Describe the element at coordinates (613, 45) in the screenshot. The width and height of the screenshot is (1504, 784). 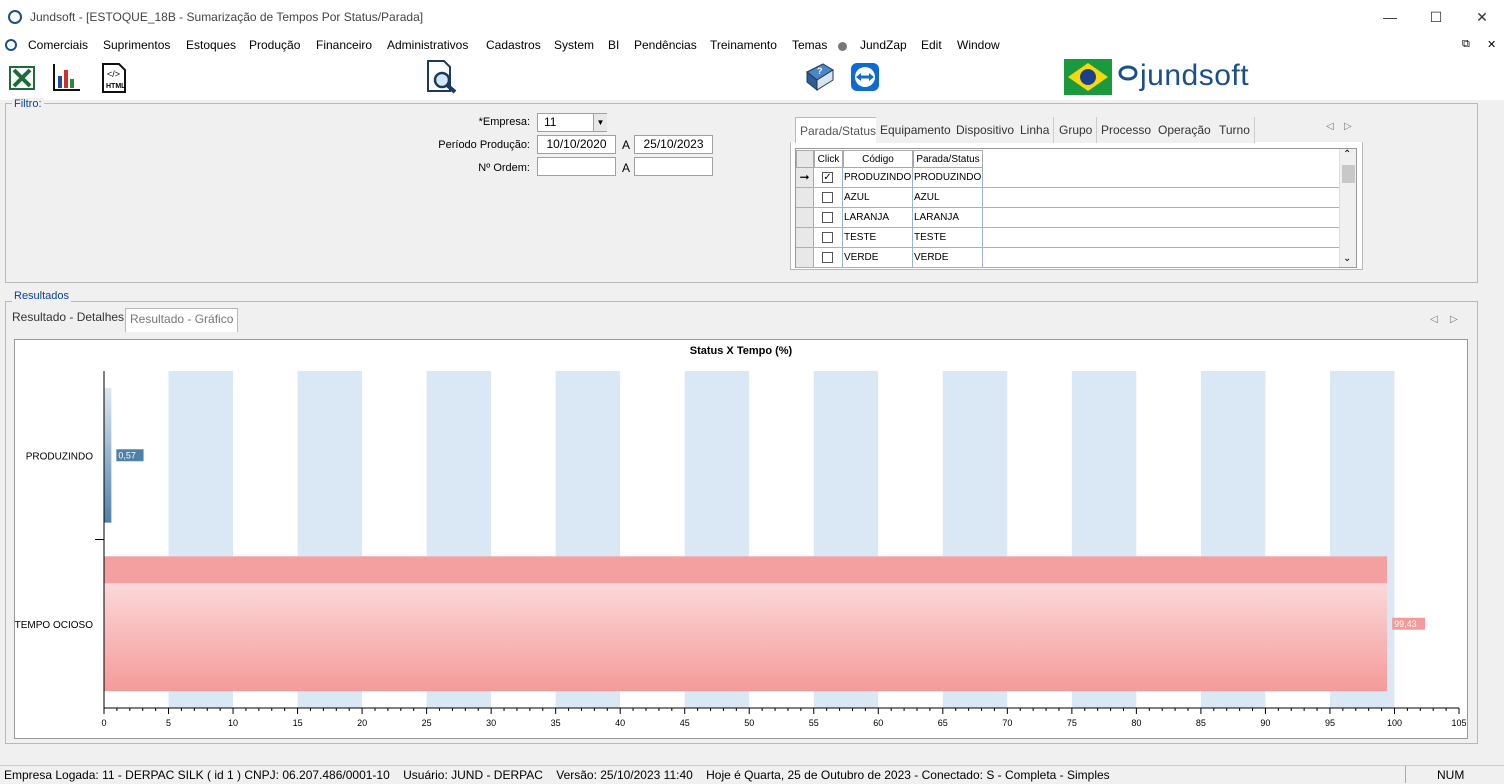
I see `menu-bi: BI` at that location.